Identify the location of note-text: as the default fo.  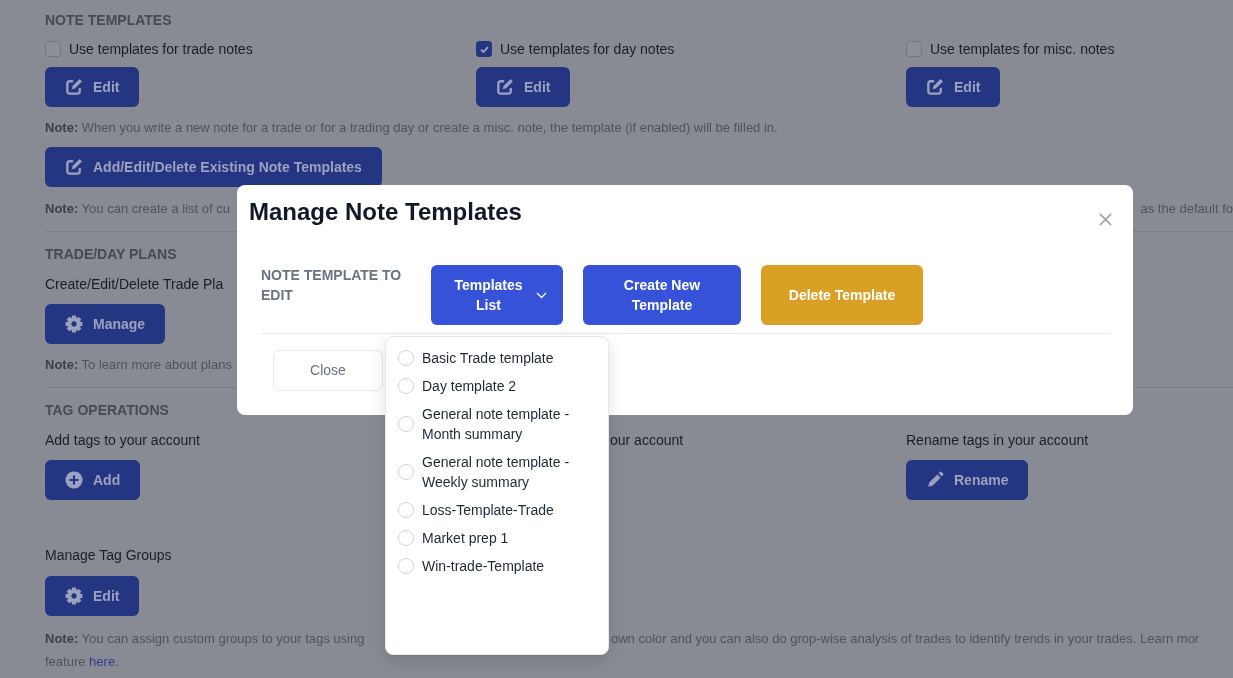
(1186, 209).